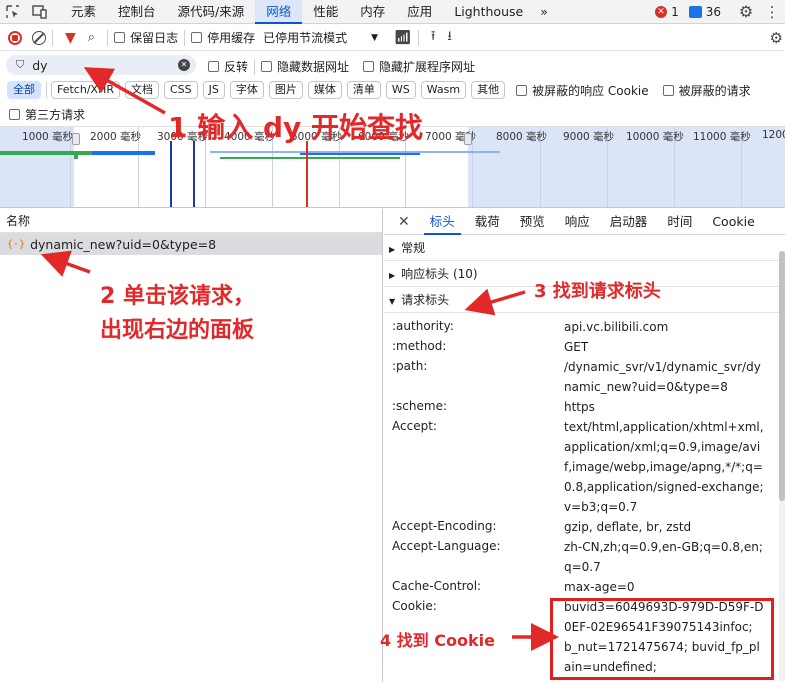 This screenshot has height=682, width=785. Describe the element at coordinates (267, 66) in the screenshot. I see `hide-data-urls-checkbox` at that location.